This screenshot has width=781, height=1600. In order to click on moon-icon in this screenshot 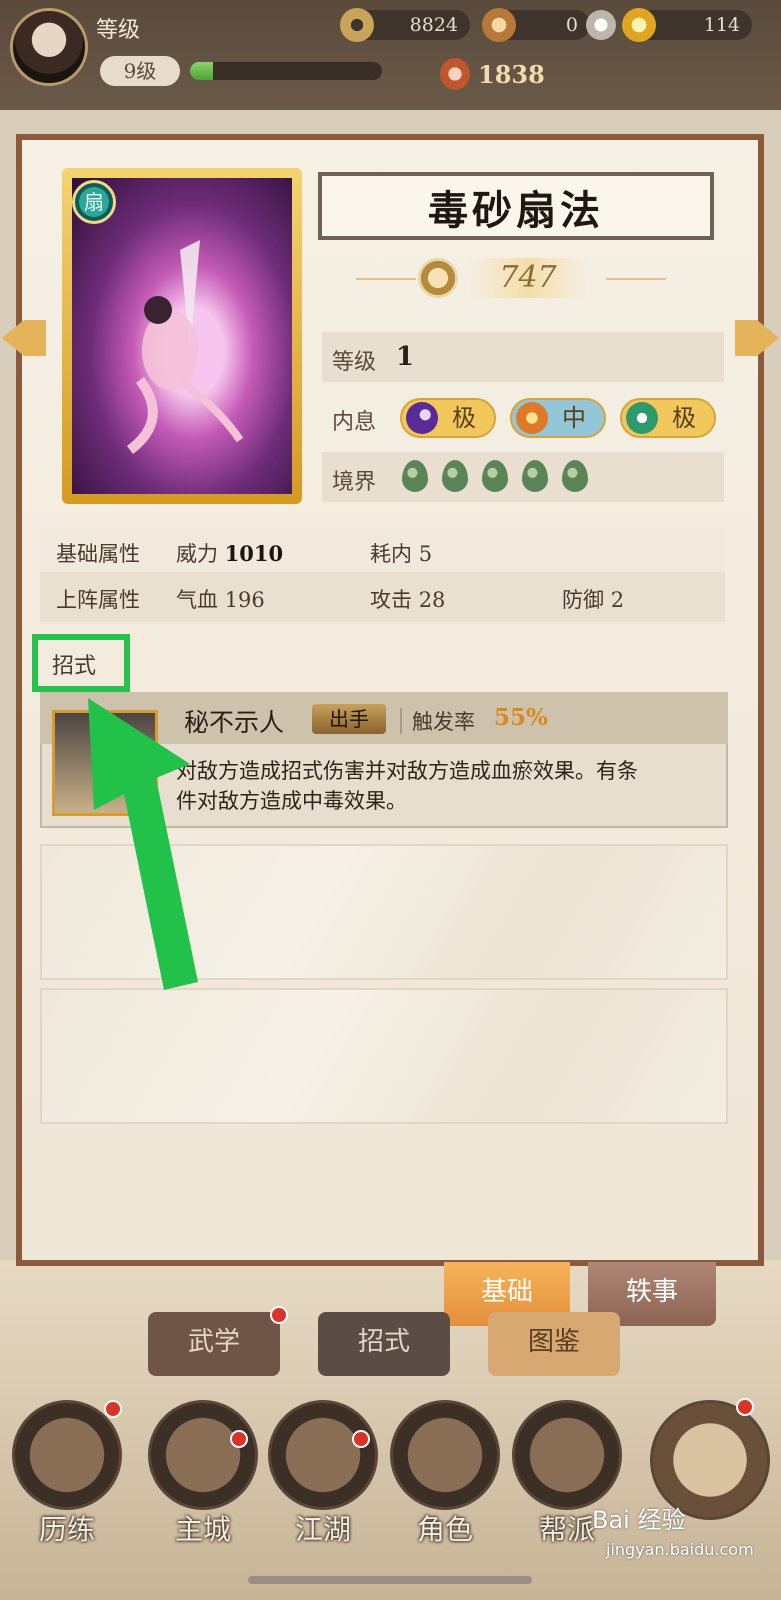, I will do `click(422, 418)`.